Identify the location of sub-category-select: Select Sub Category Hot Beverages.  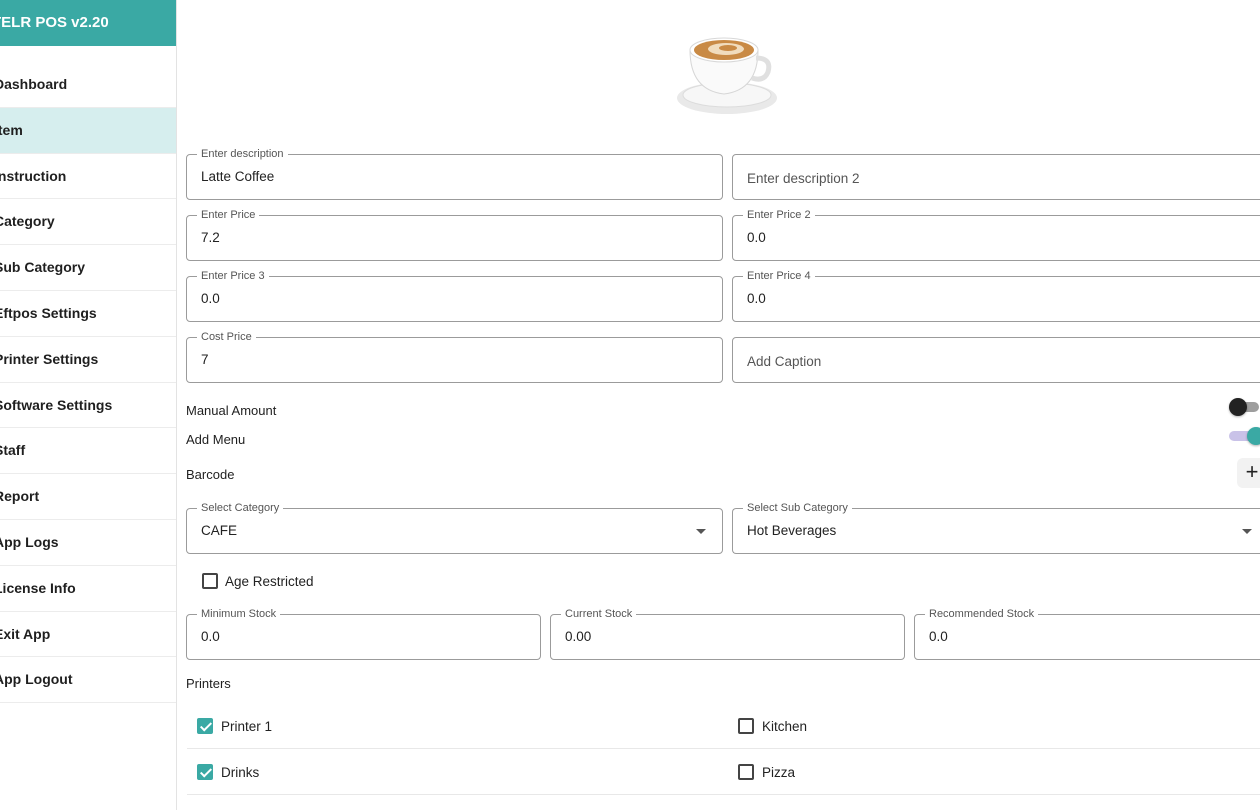
(996, 527).